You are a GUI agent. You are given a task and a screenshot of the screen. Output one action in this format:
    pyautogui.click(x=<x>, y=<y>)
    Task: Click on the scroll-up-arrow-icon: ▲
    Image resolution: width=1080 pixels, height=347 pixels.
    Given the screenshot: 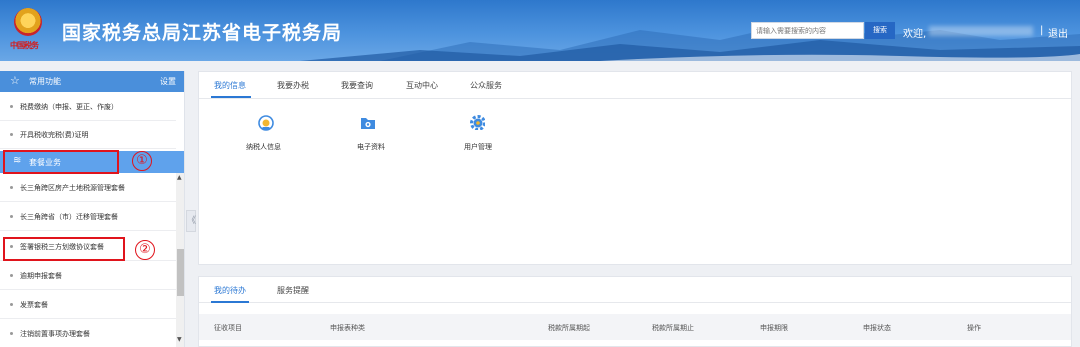 What is the action you would take?
    pyautogui.click(x=179, y=177)
    